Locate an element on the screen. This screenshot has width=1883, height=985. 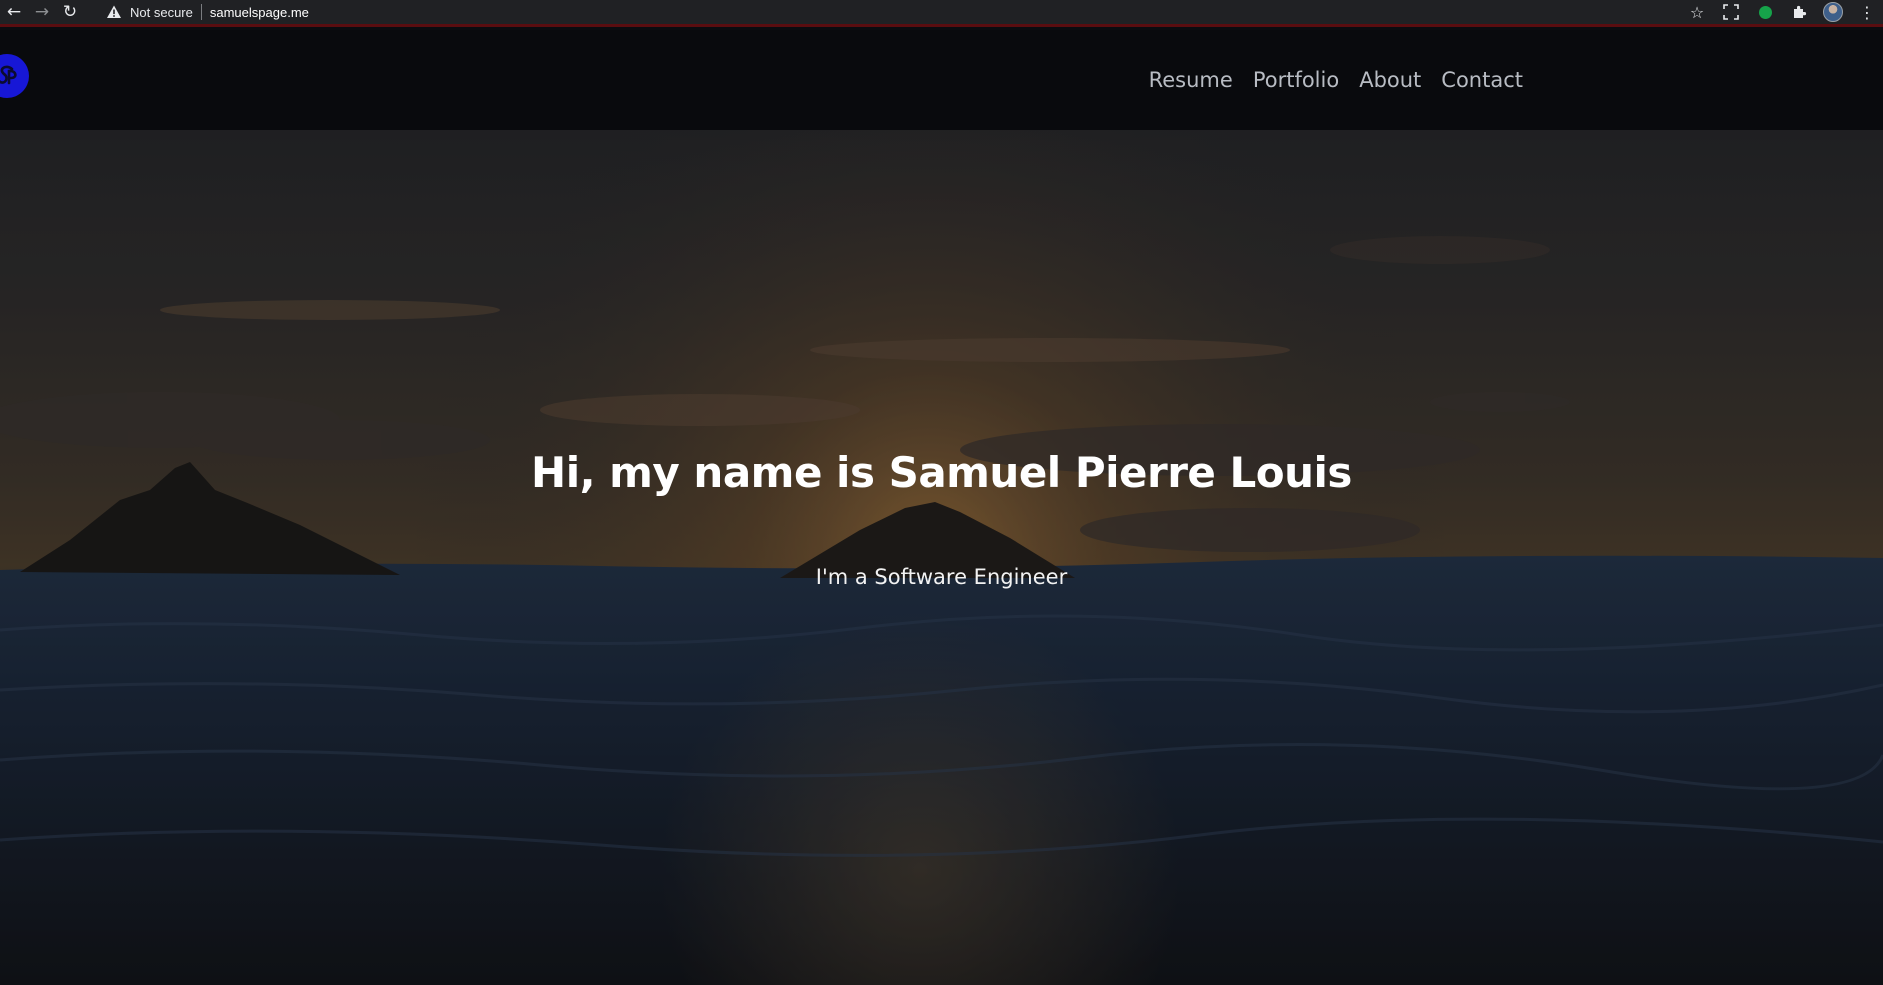
address-bar: Not secure samuelspage.me is located at coordinates (212, 12).